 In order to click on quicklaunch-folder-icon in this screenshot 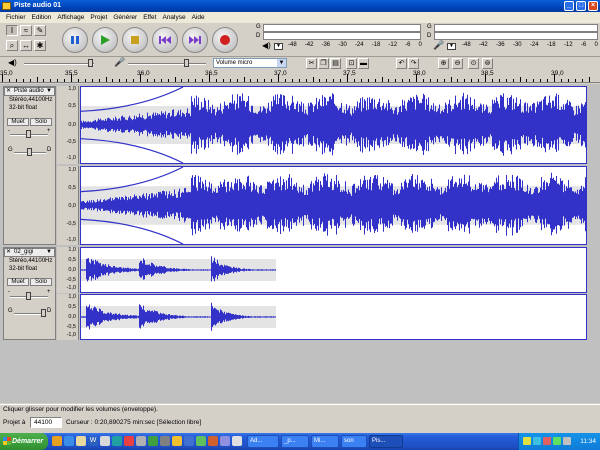, I will do `click(57, 441)`.